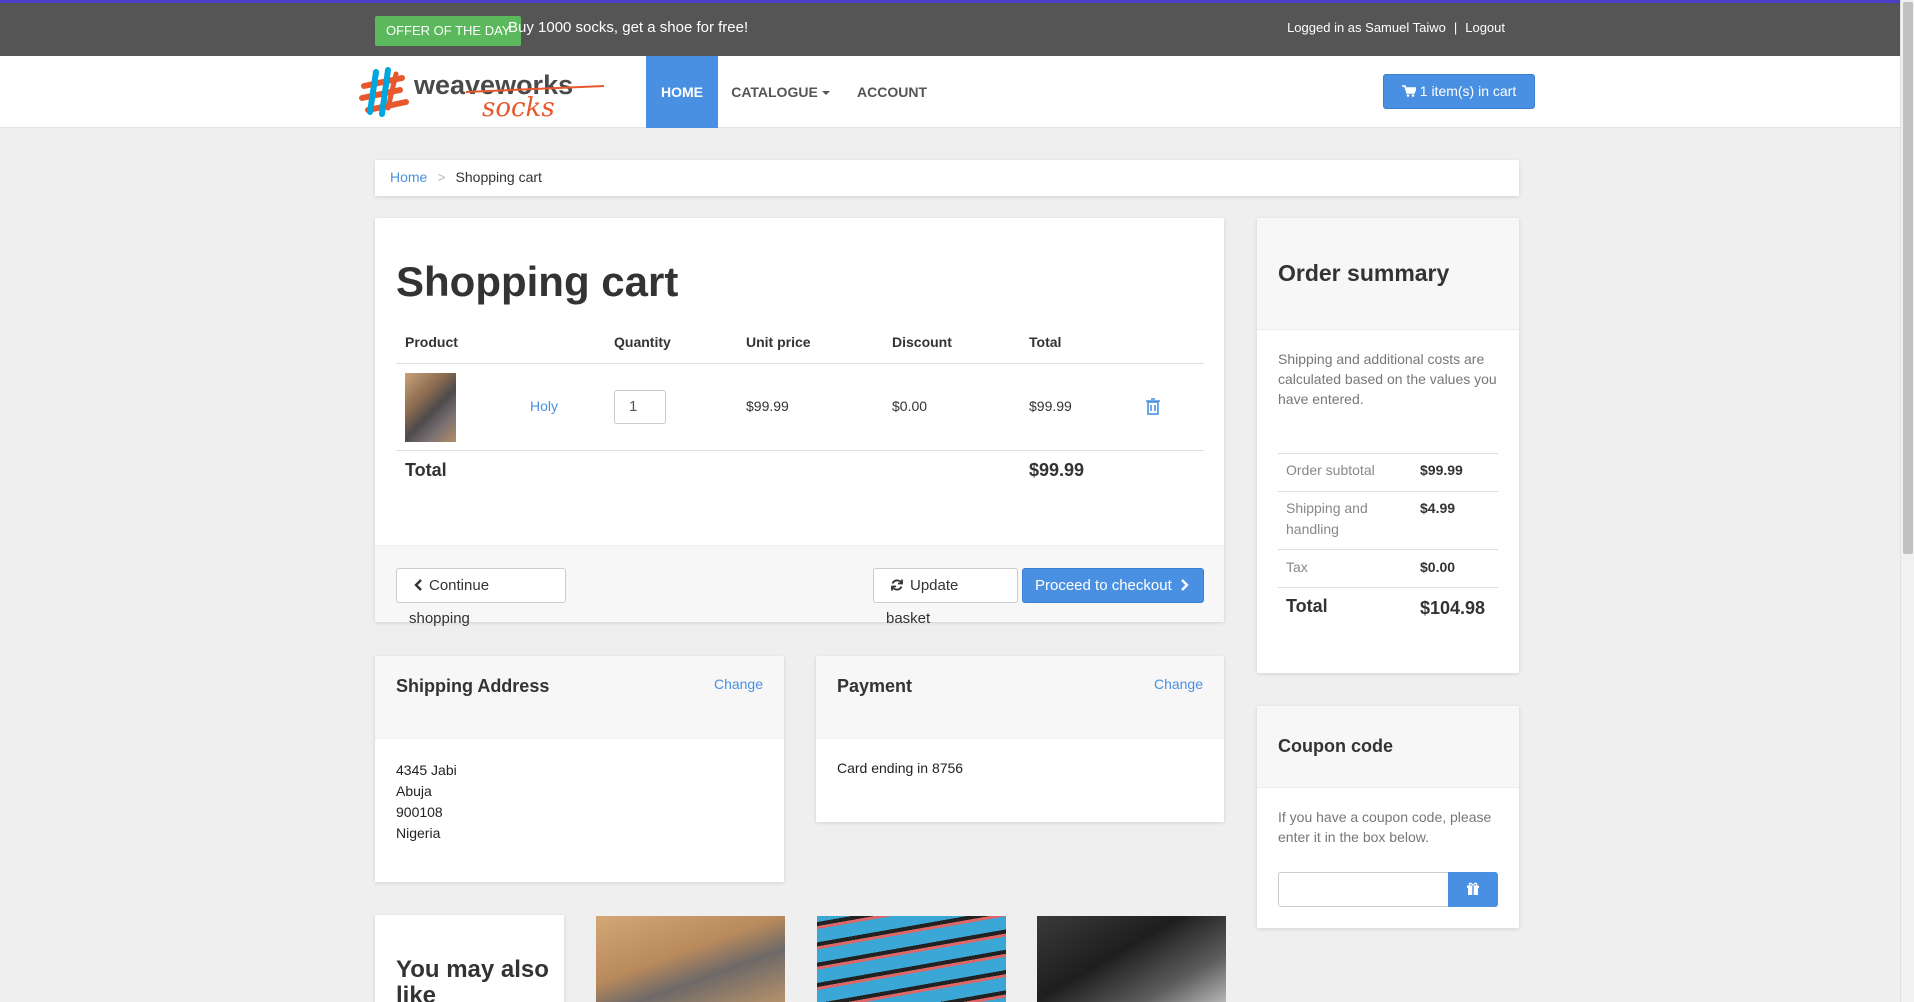  What do you see at coordinates (472, 979) in the screenshot?
I see `recommendations-title: You may also like` at bounding box center [472, 979].